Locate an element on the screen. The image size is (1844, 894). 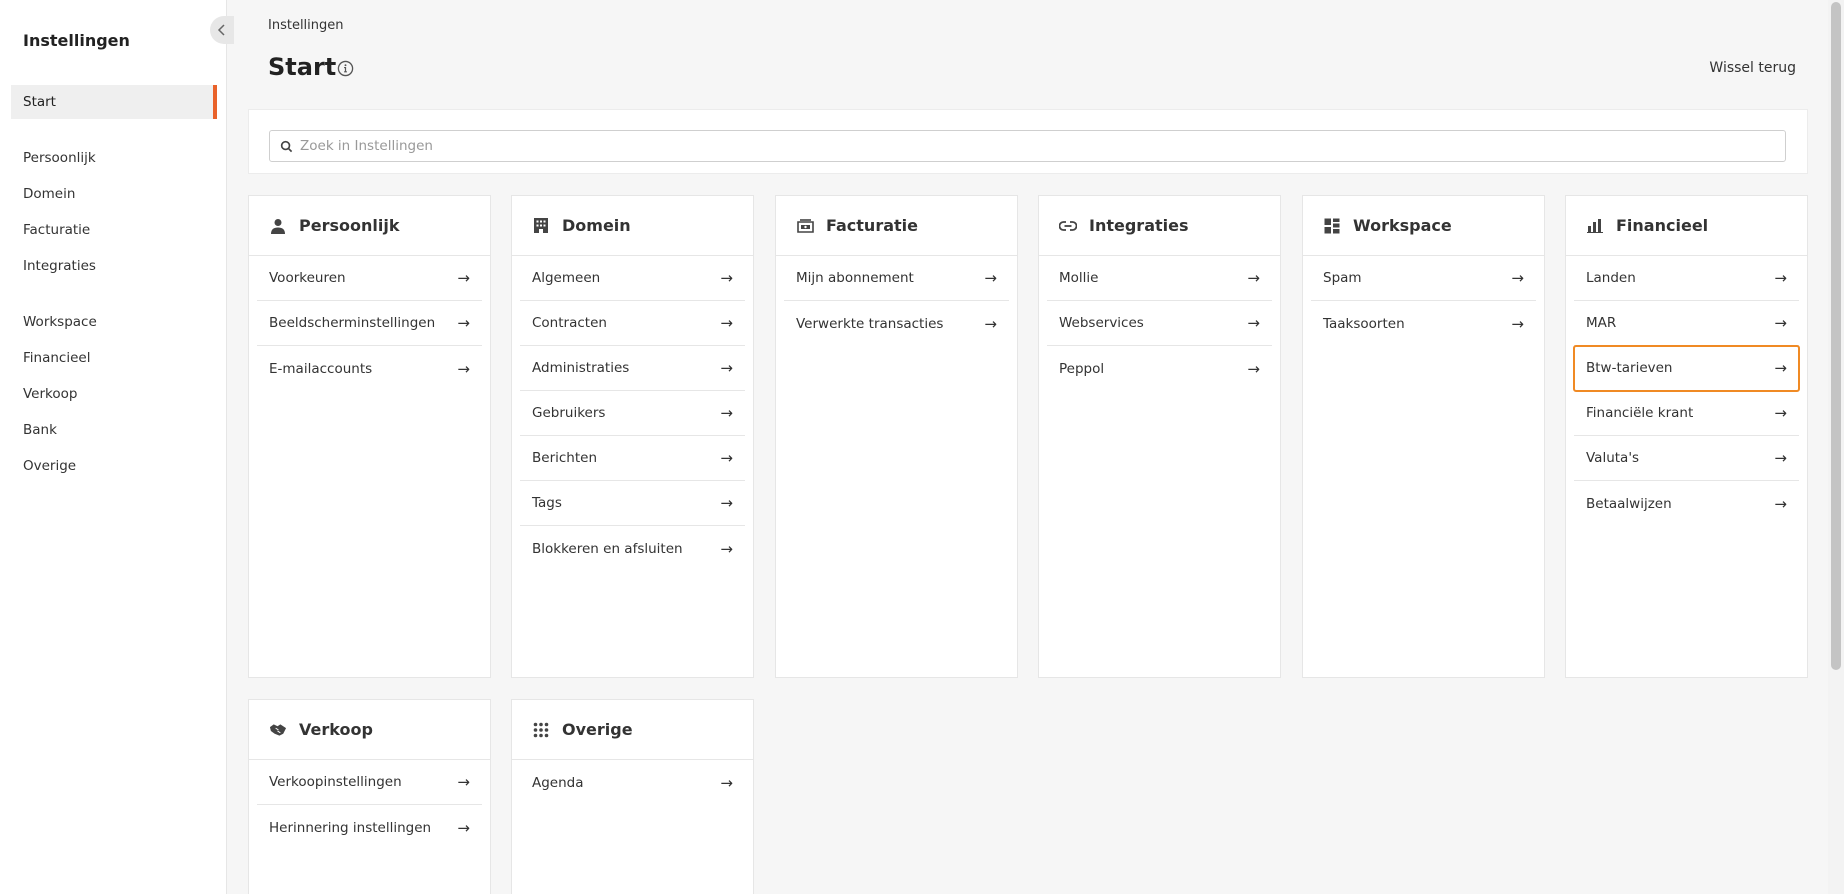
settings-link-peppol: Peppol → is located at coordinates (1159, 368).